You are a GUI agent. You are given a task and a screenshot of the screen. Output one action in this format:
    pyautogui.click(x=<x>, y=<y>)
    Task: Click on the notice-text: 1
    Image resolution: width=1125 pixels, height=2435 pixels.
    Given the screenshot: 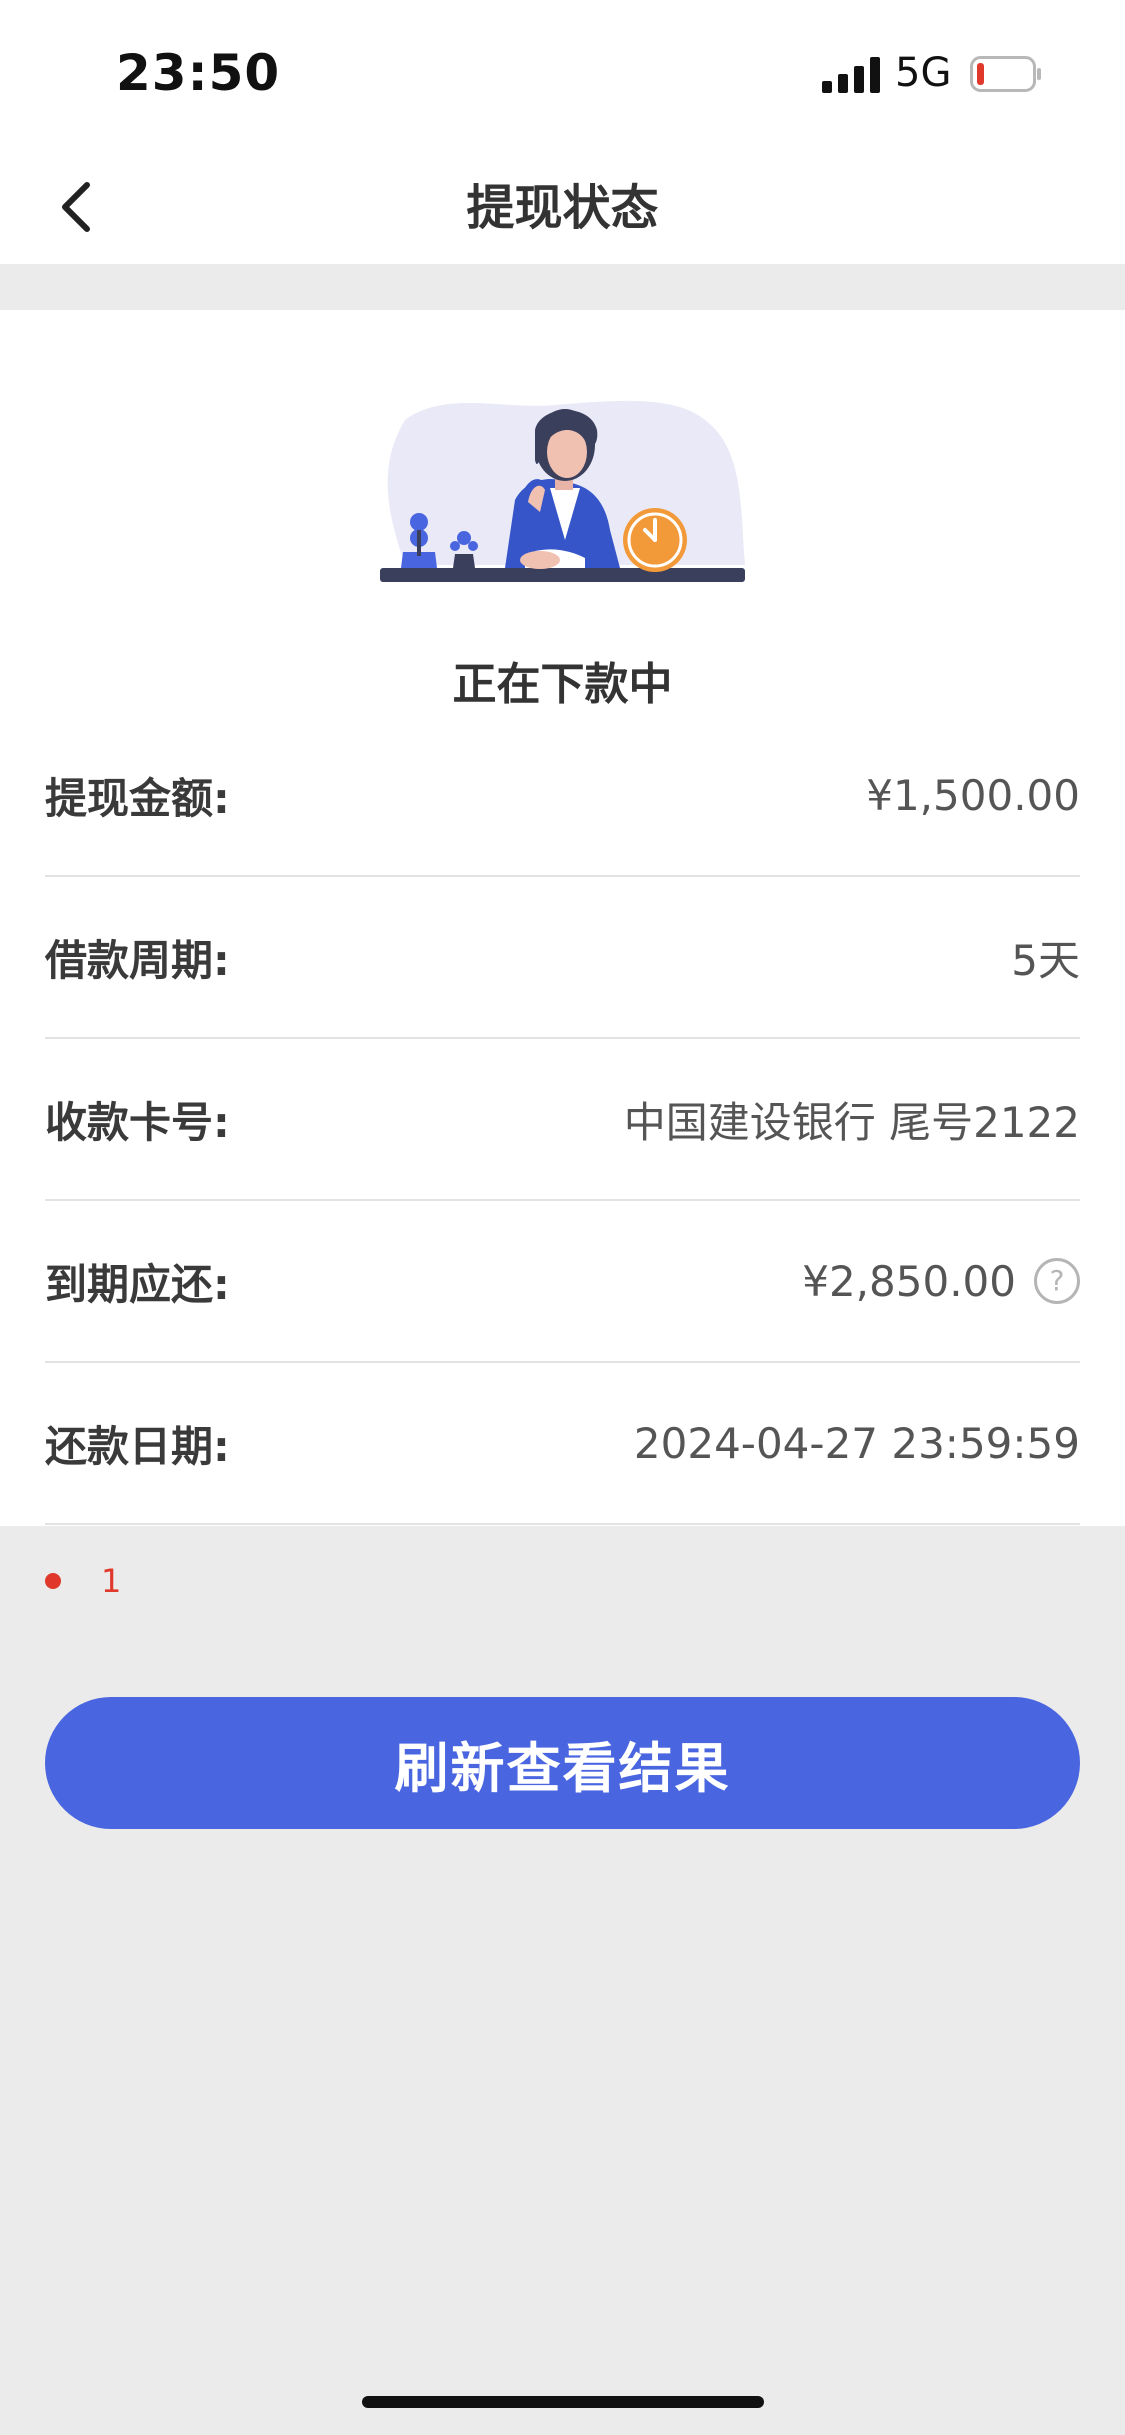 What is the action you would take?
    pyautogui.click(x=111, y=1581)
    